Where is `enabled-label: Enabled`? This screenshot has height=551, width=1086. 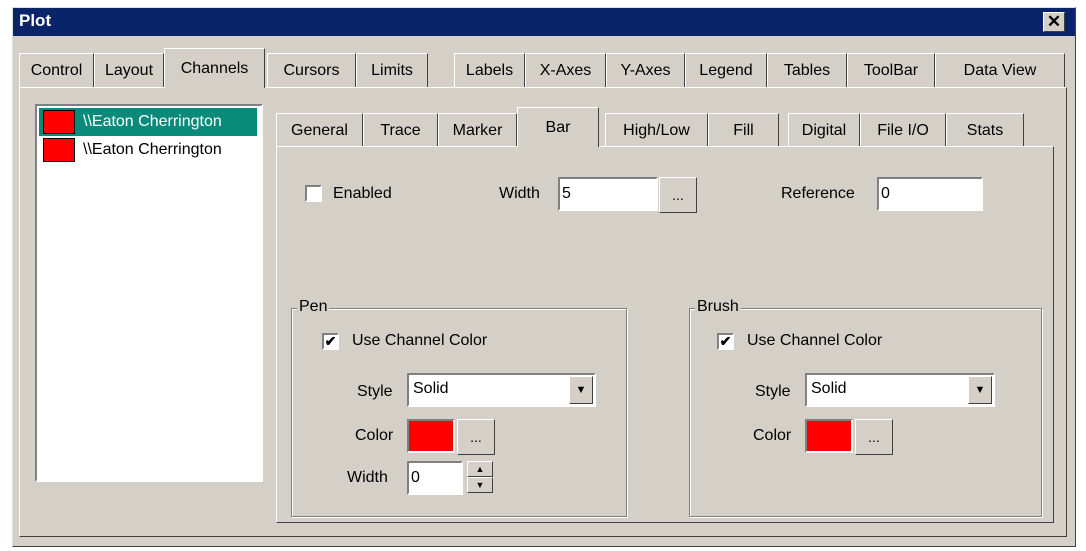
enabled-label: Enabled is located at coordinates (362, 193).